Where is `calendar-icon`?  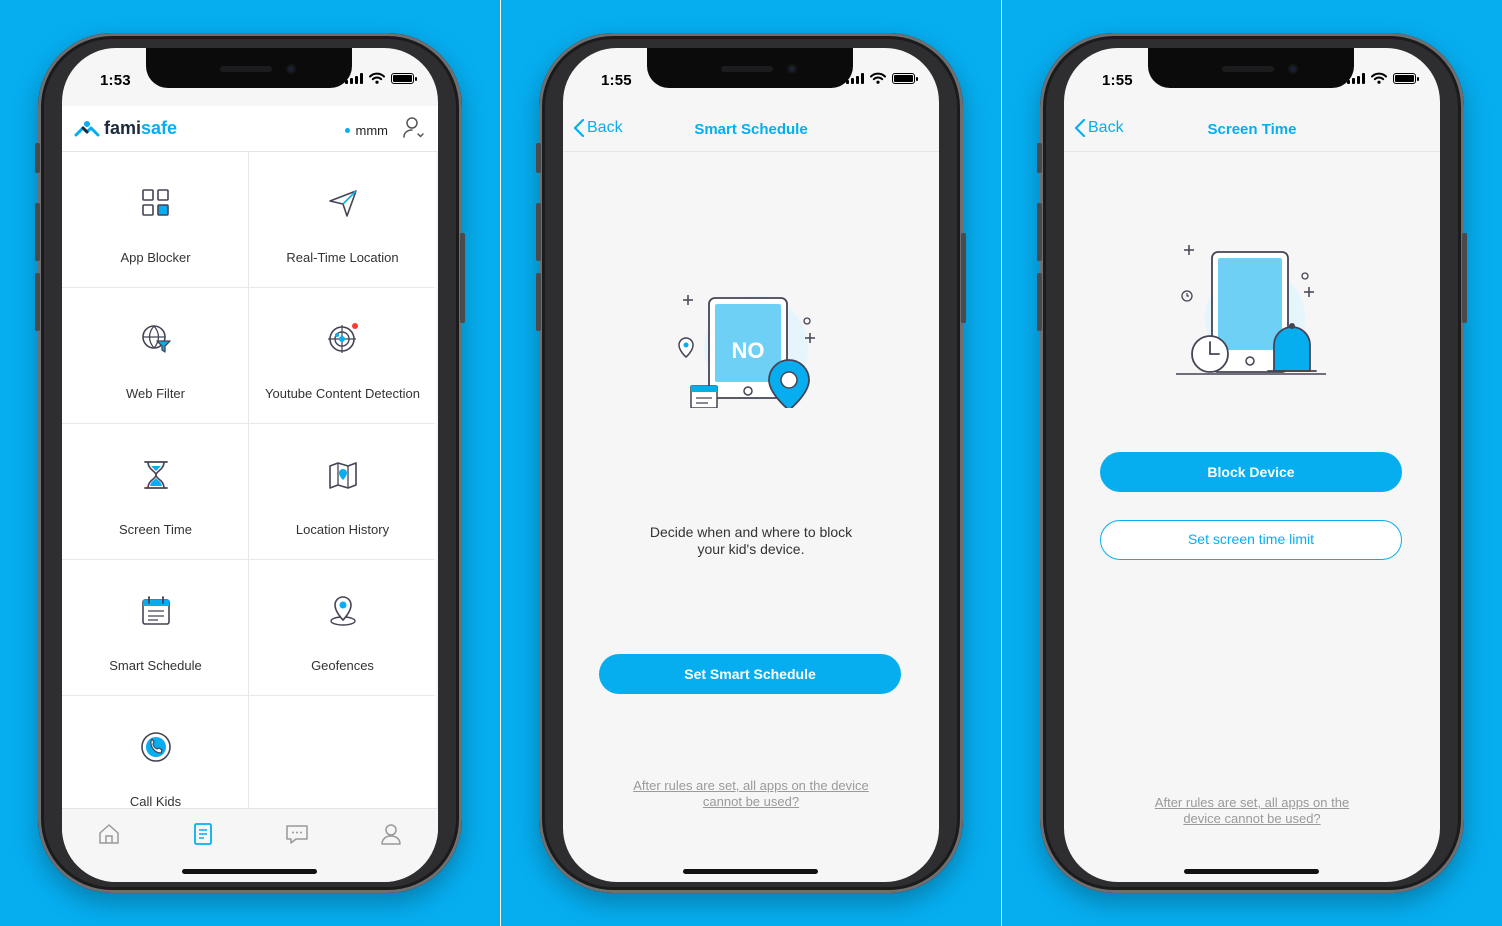
calendar-icon is located at coordinates (155, 610).